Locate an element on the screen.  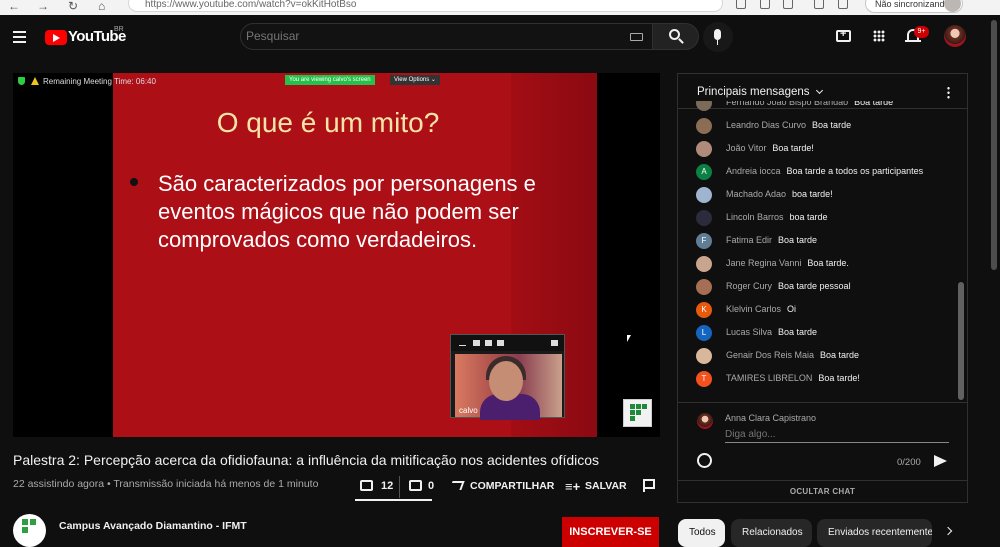
view-icon is located at coordinates (476, 343).